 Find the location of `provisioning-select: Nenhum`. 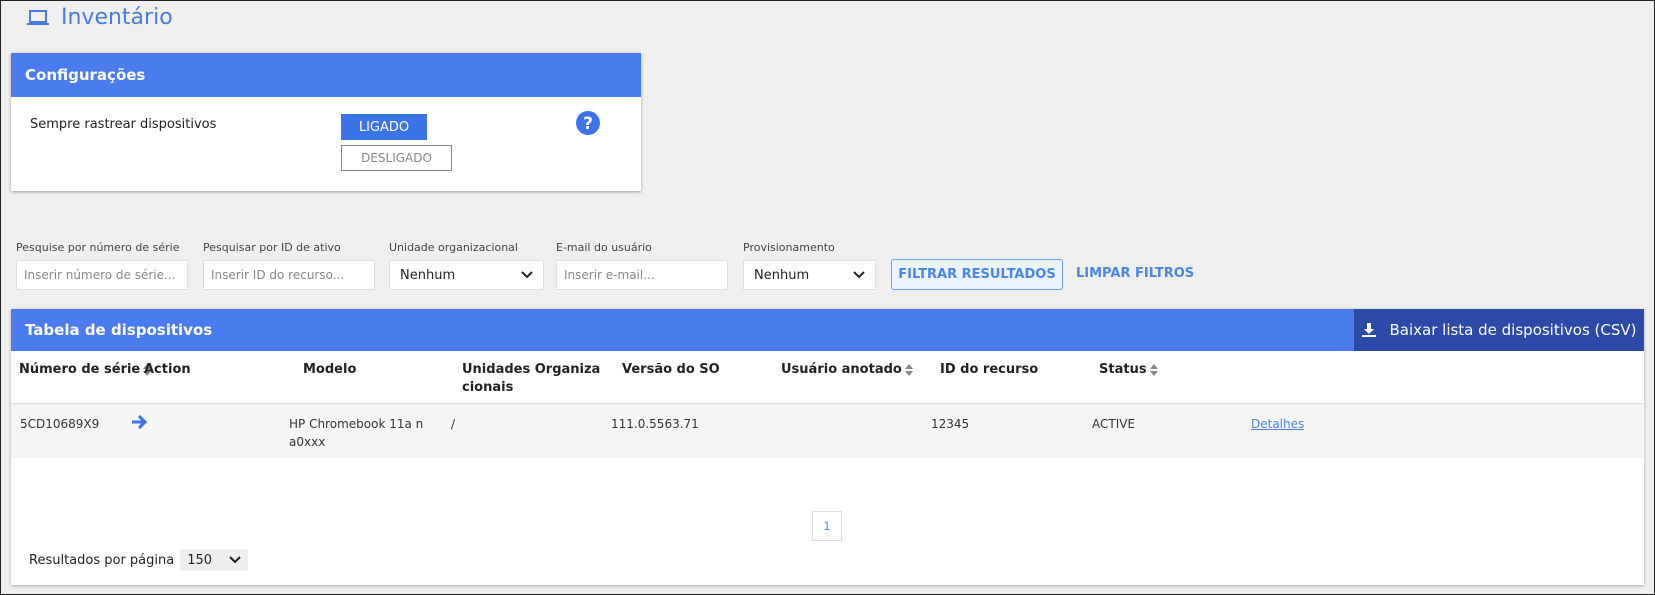

provisioning-select: Nenhum is located at coordinates (809, 275).